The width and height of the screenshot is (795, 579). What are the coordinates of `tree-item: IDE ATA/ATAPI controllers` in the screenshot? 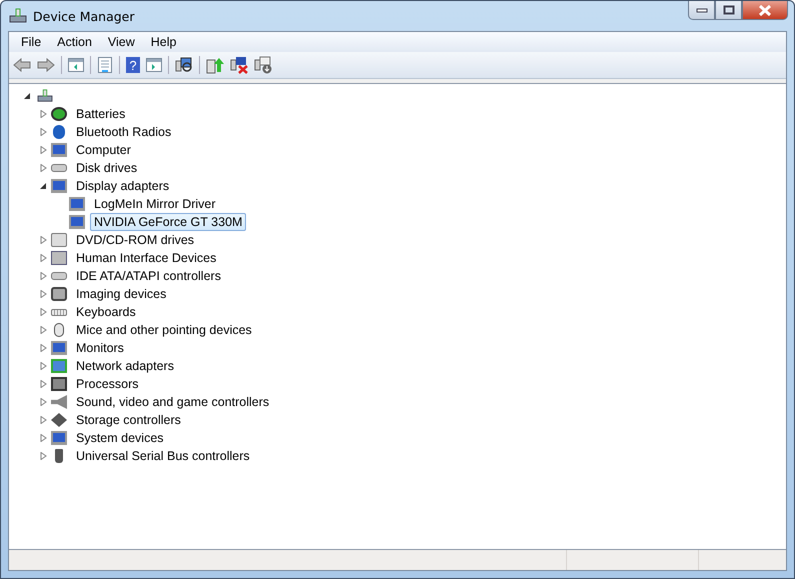 It's located at (148, 276).